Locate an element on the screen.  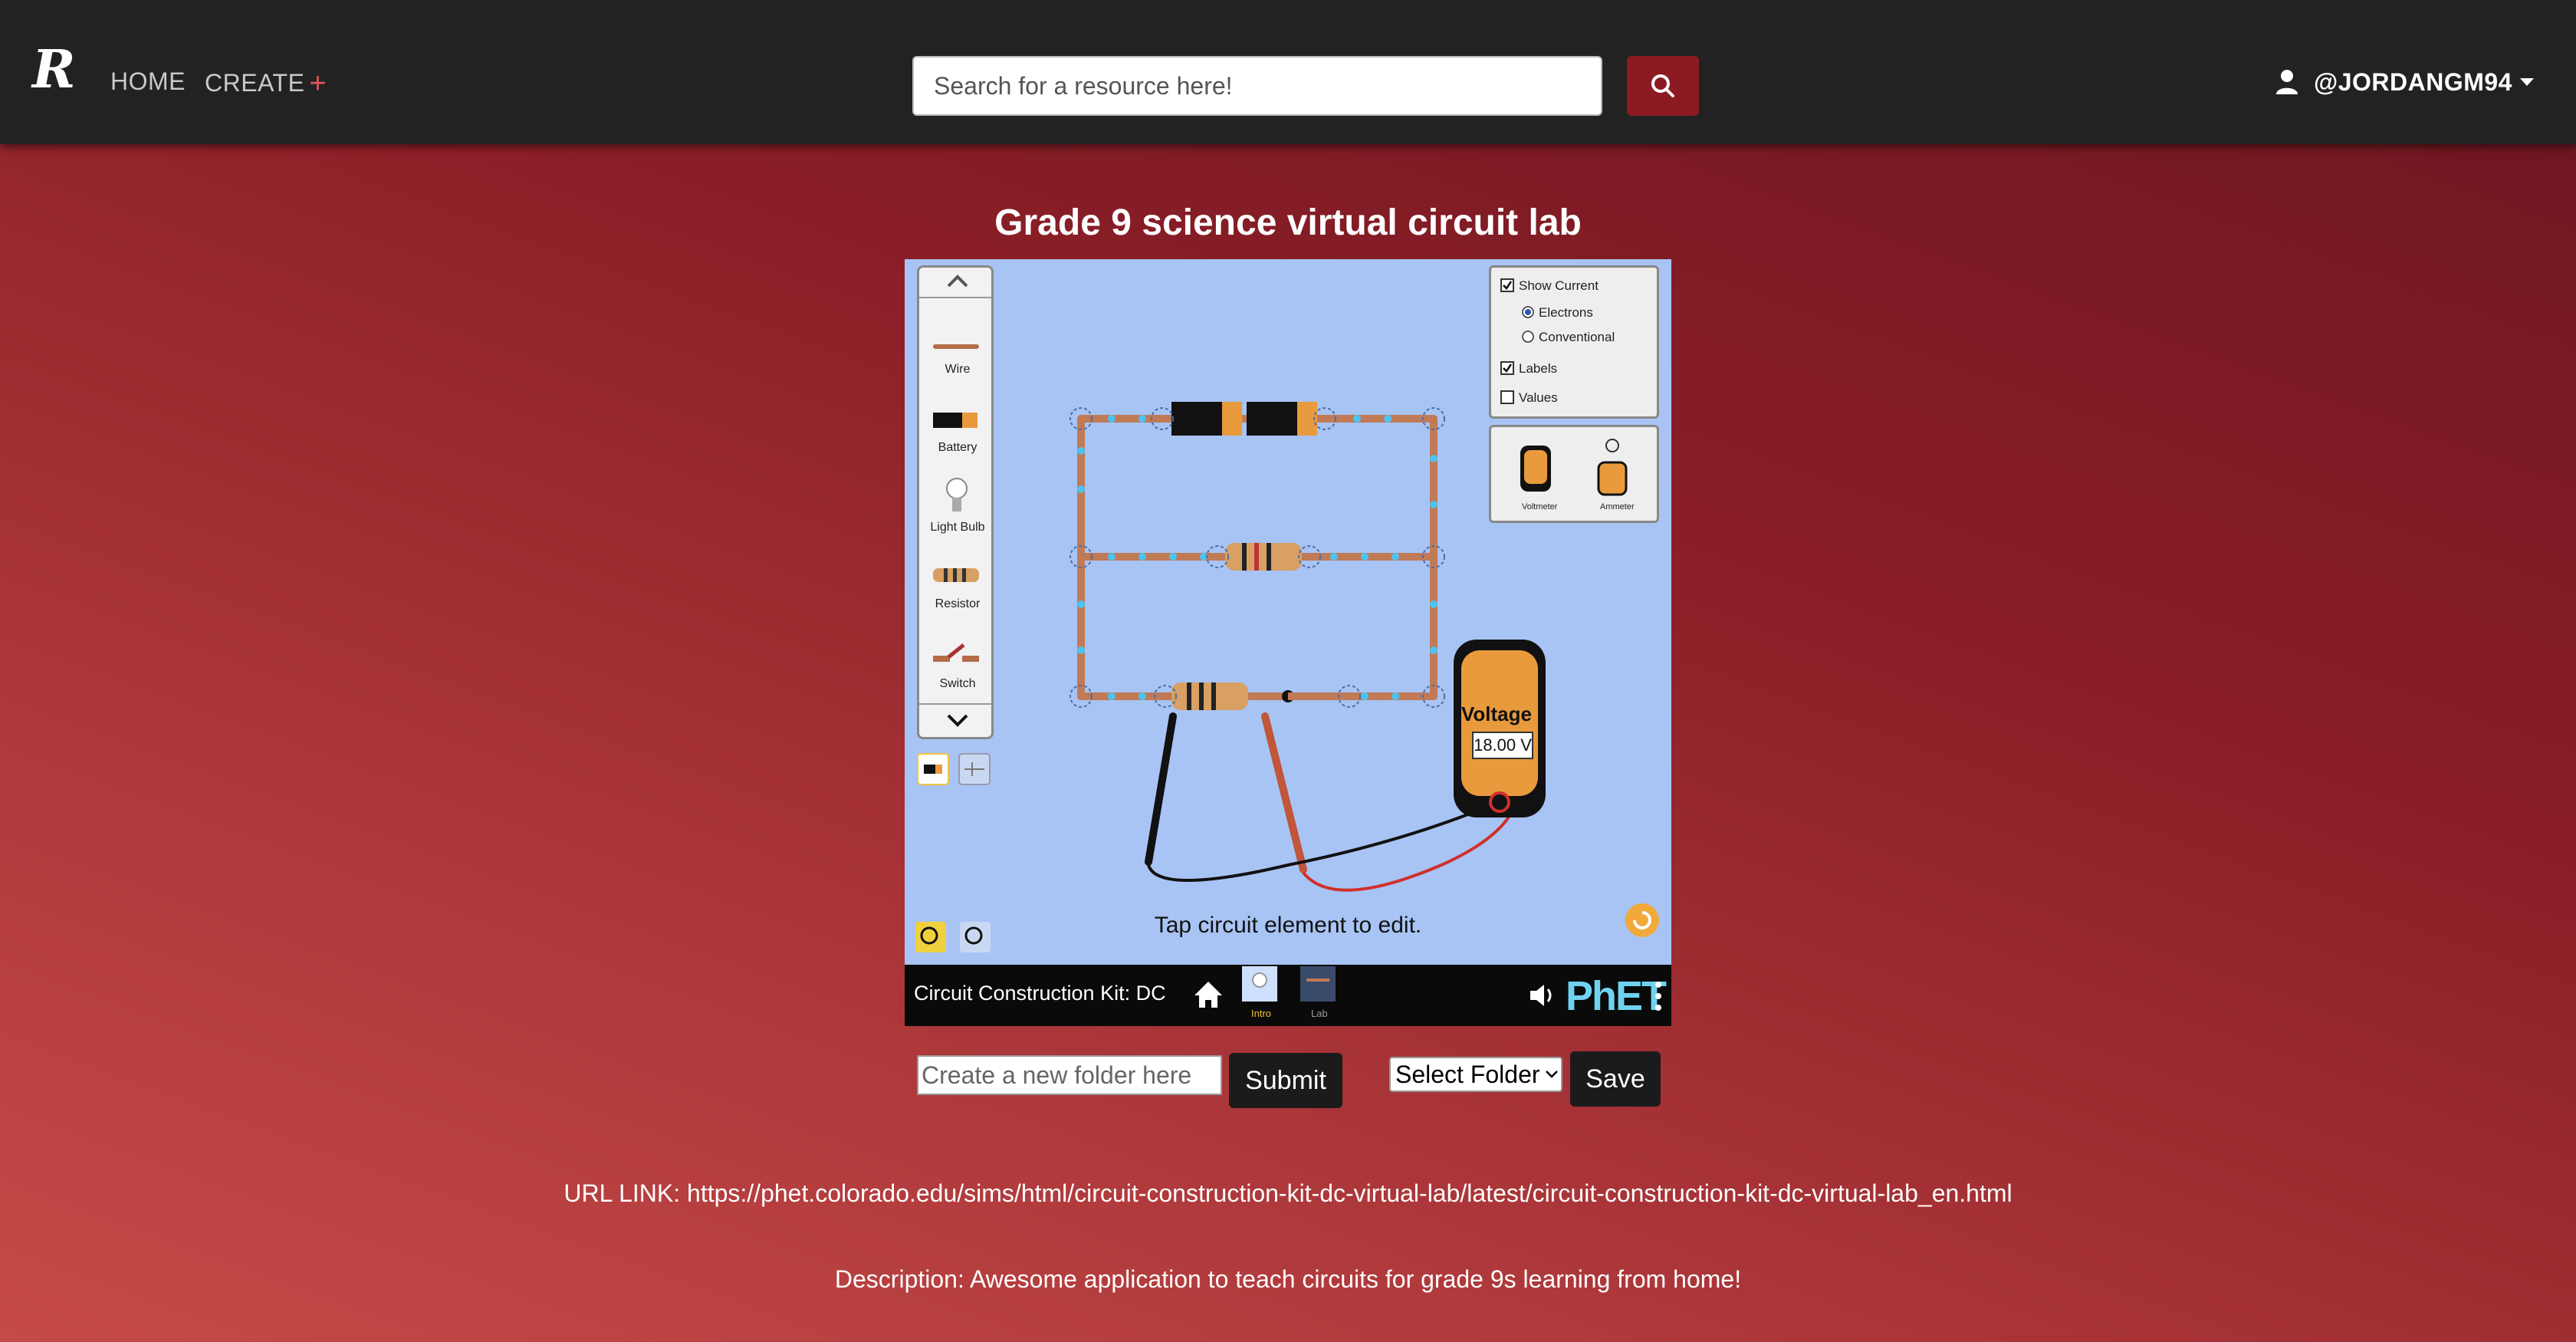
nav-home-link: HOME is located at coordinates (148, 81).